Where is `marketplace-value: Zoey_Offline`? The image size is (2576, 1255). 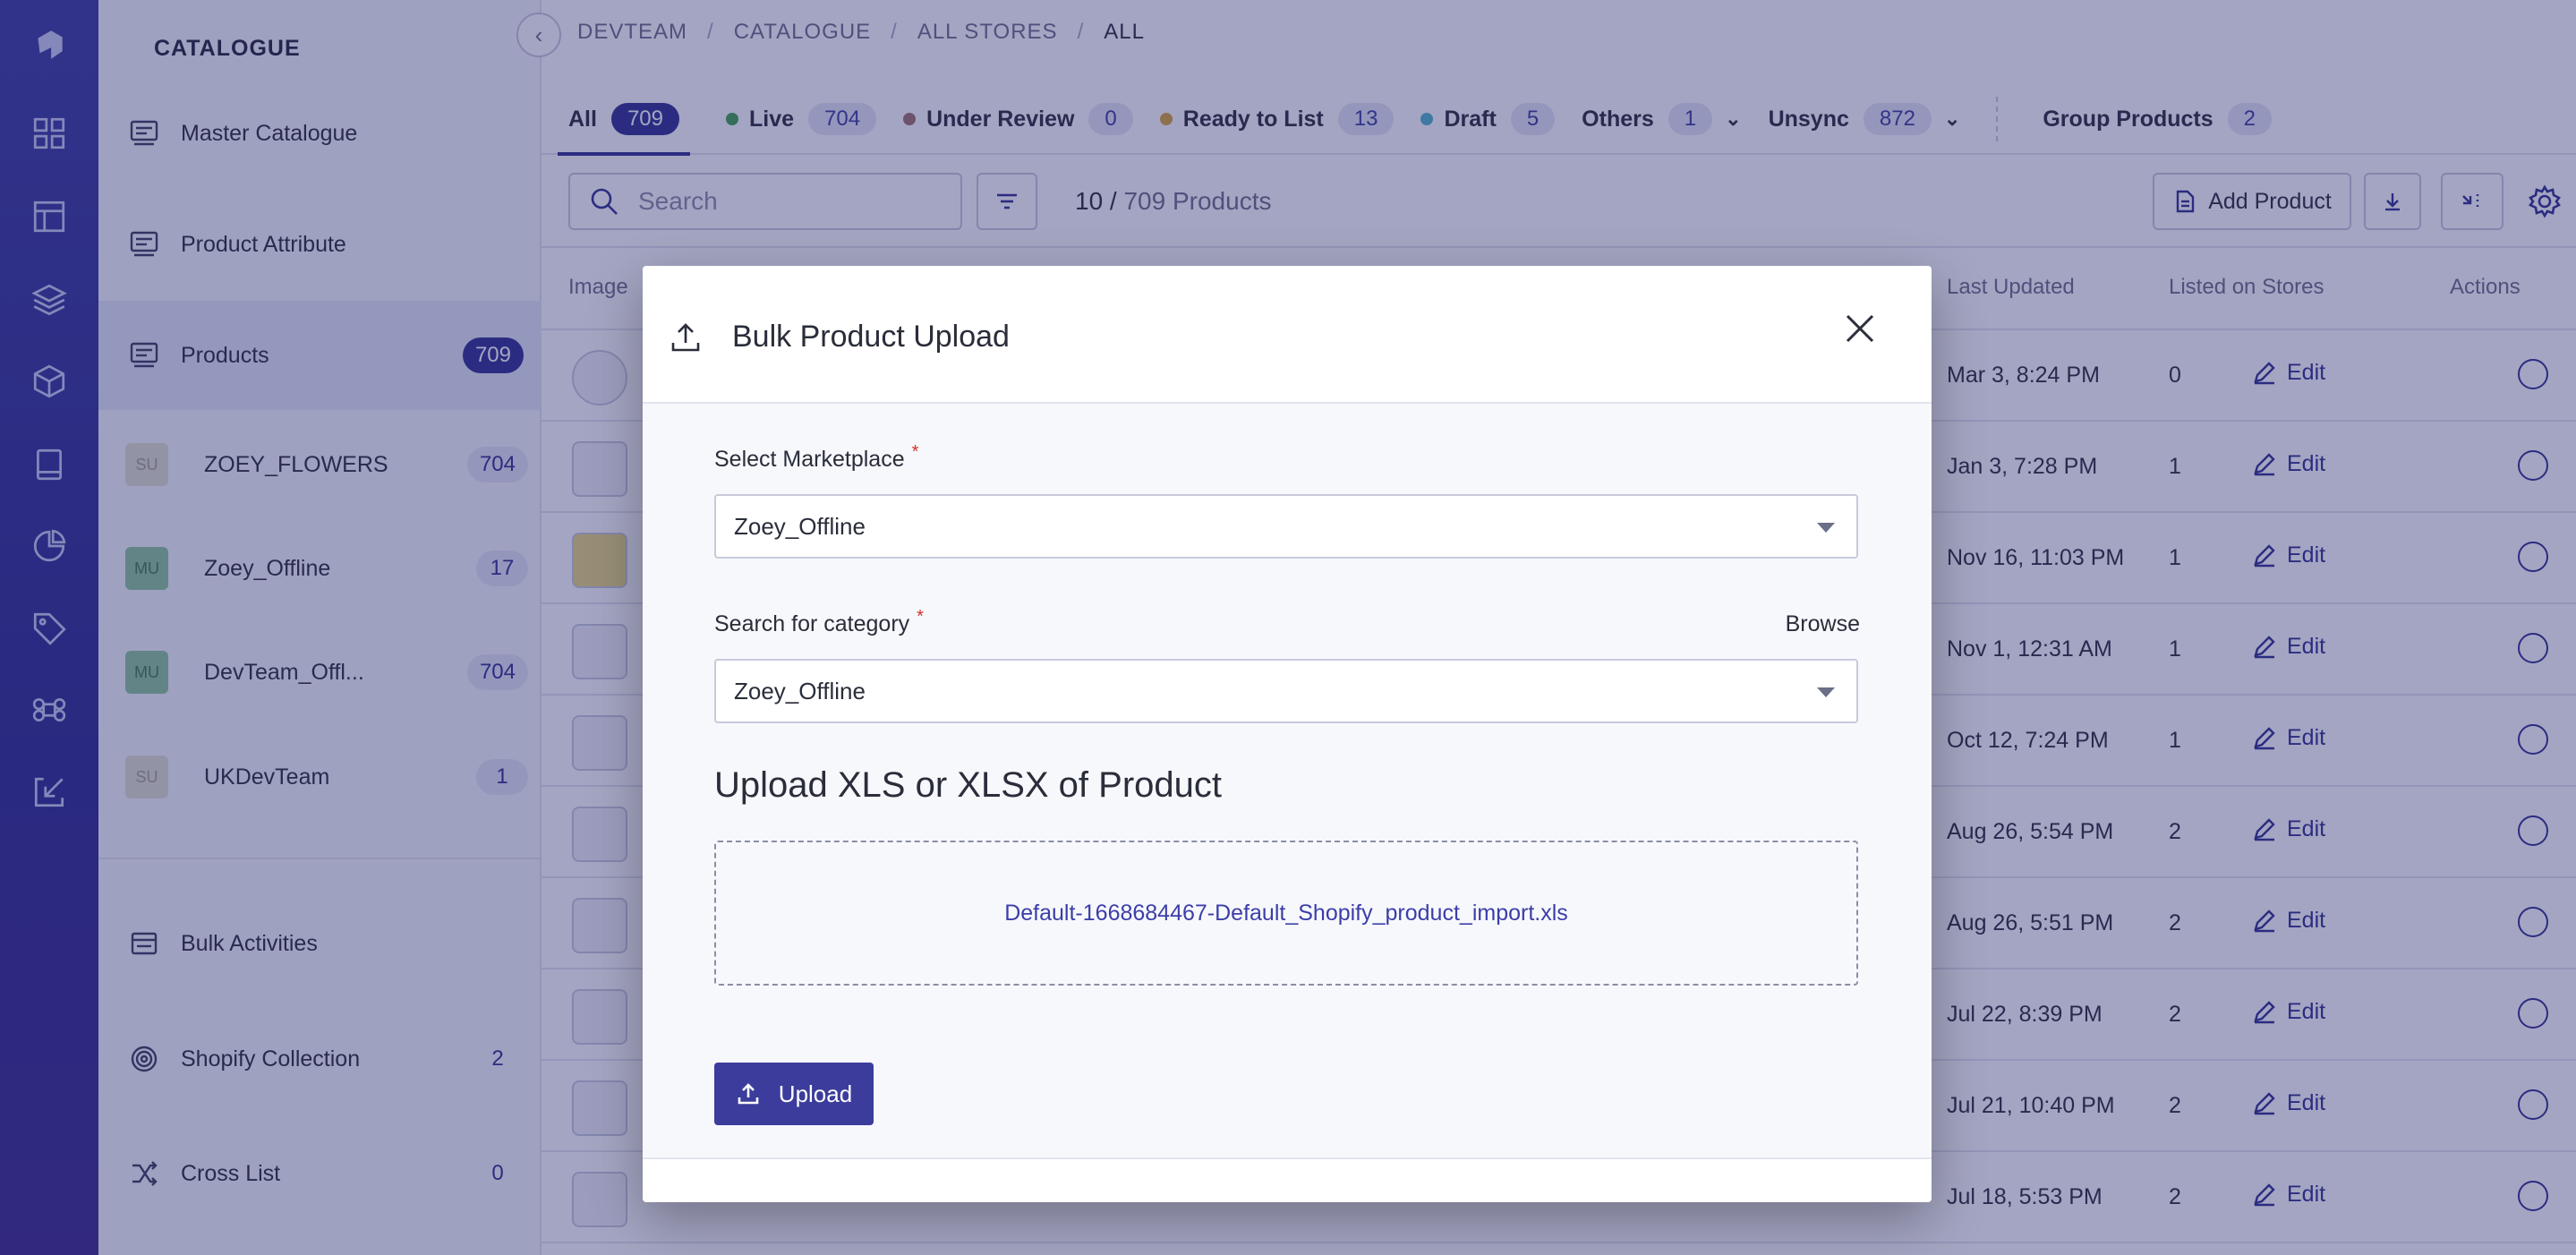
marketplace-value: Zoey_Offline is located at coordinates (800, 526).